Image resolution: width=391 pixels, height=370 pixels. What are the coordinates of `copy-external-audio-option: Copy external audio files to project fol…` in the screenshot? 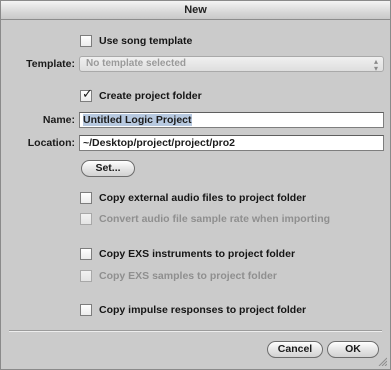 It's located at (193, 198).